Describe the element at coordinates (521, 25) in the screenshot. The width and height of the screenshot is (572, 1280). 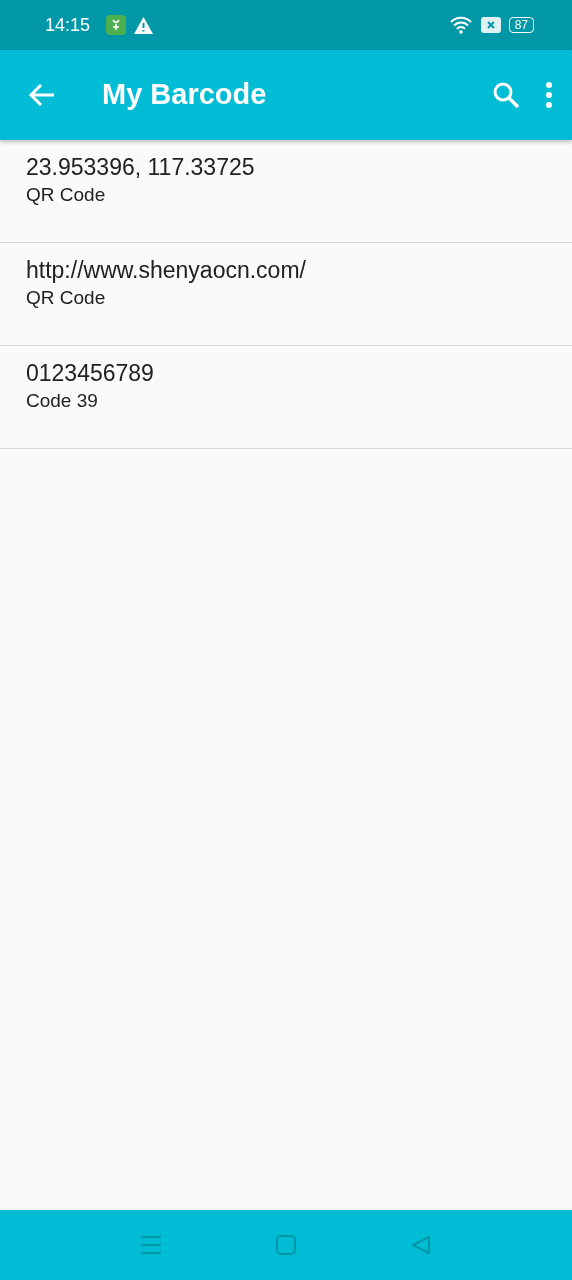
I see `battery-level: 87` at that location.